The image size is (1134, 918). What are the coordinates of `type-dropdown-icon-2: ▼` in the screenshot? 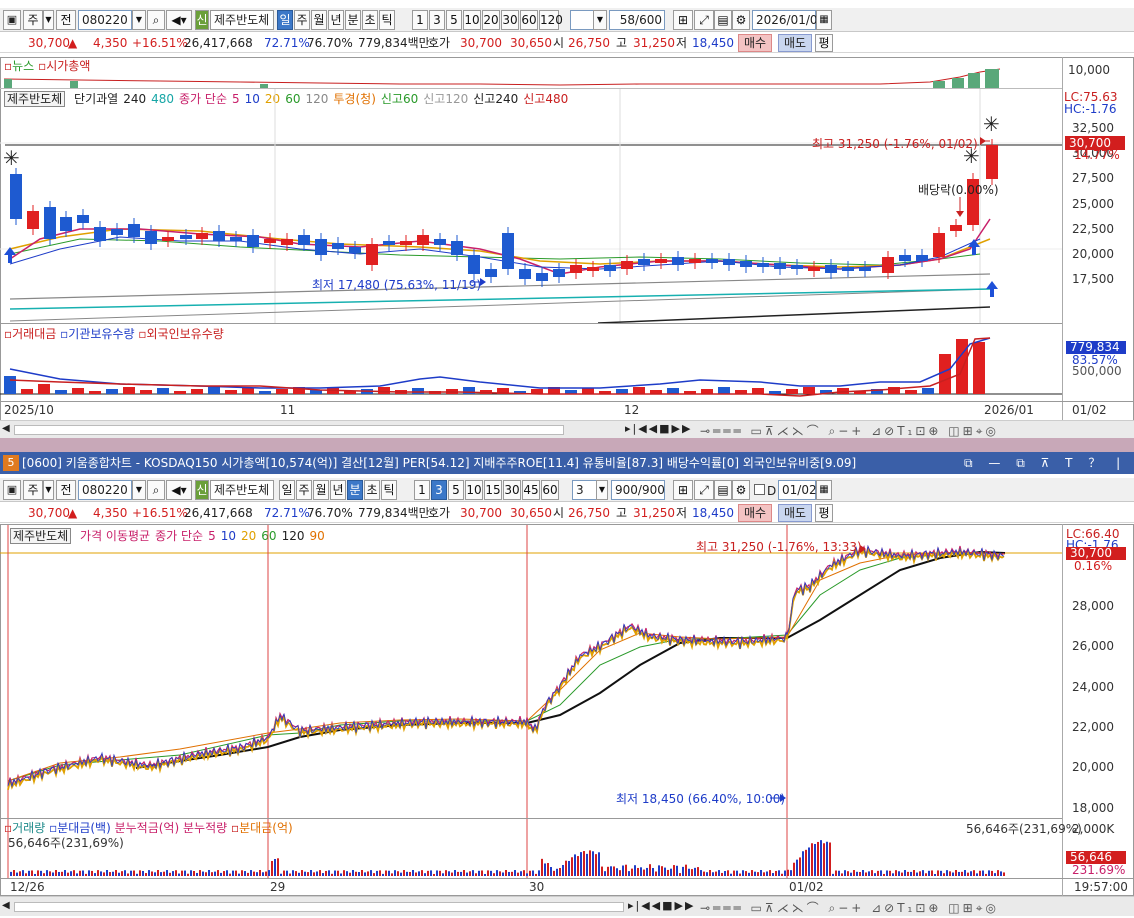 It's located at (48, 490).